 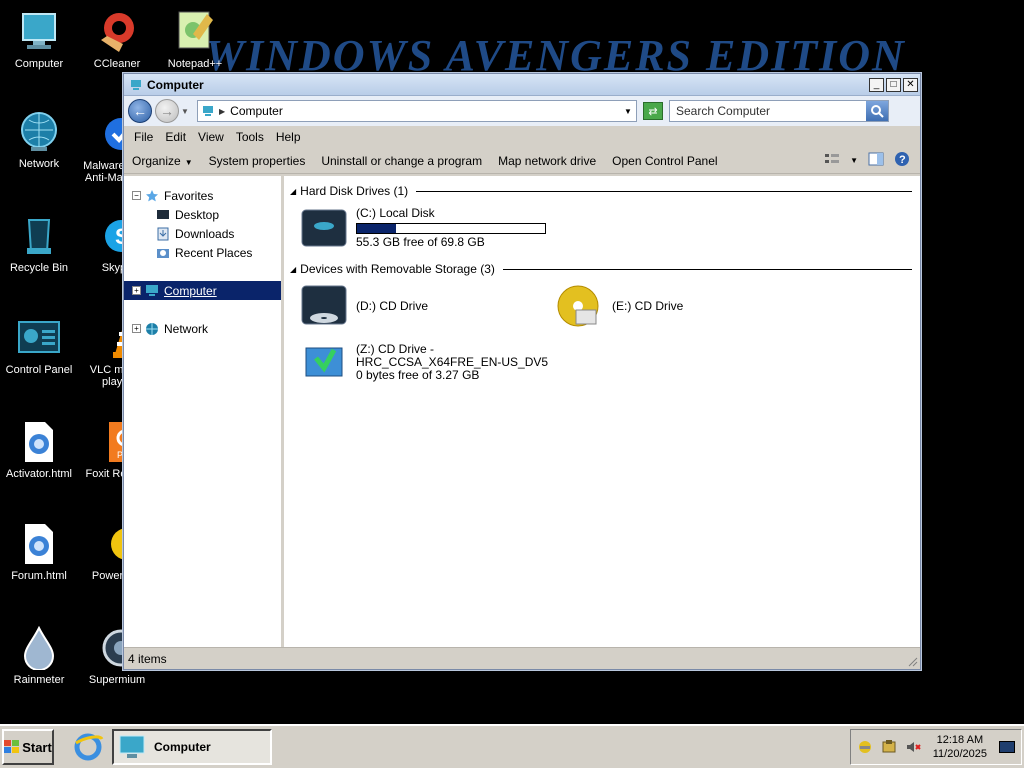 What do you see at coordinates (186, 111) in the screenshot?
I see `recent-pages-dropdown: ▼` at bounding box center [186, 111].